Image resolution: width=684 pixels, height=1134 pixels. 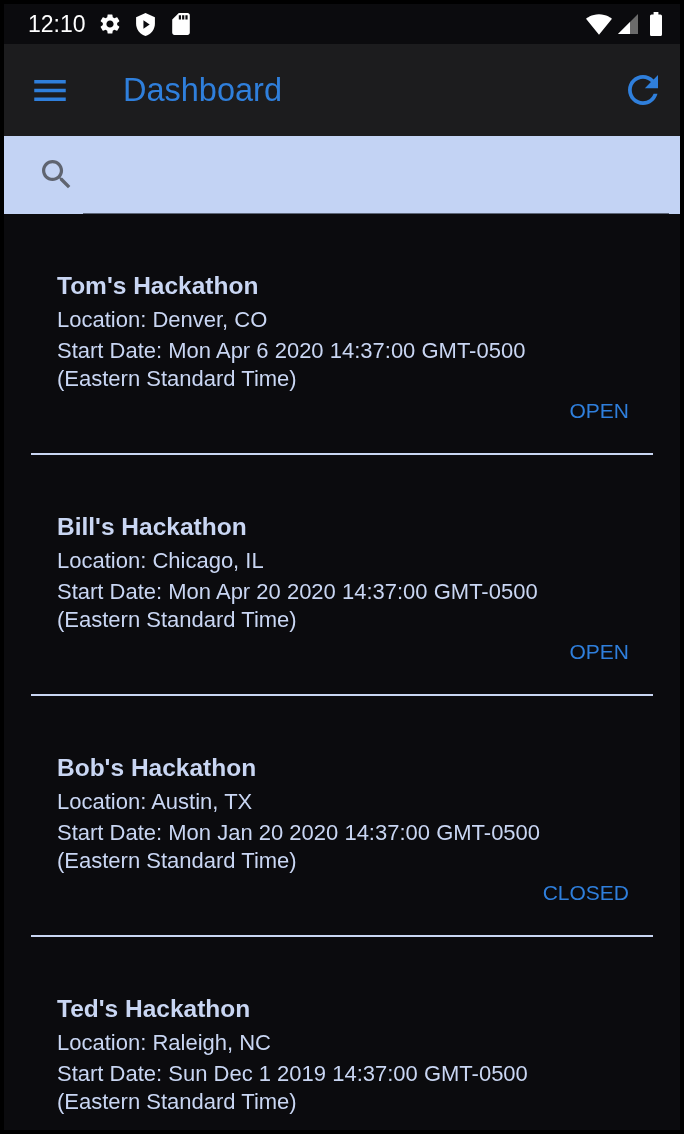 What do you see at coordinates (599, 24) in the screenshot?
I see `wifi-icon` at bounding box center [599, 24].